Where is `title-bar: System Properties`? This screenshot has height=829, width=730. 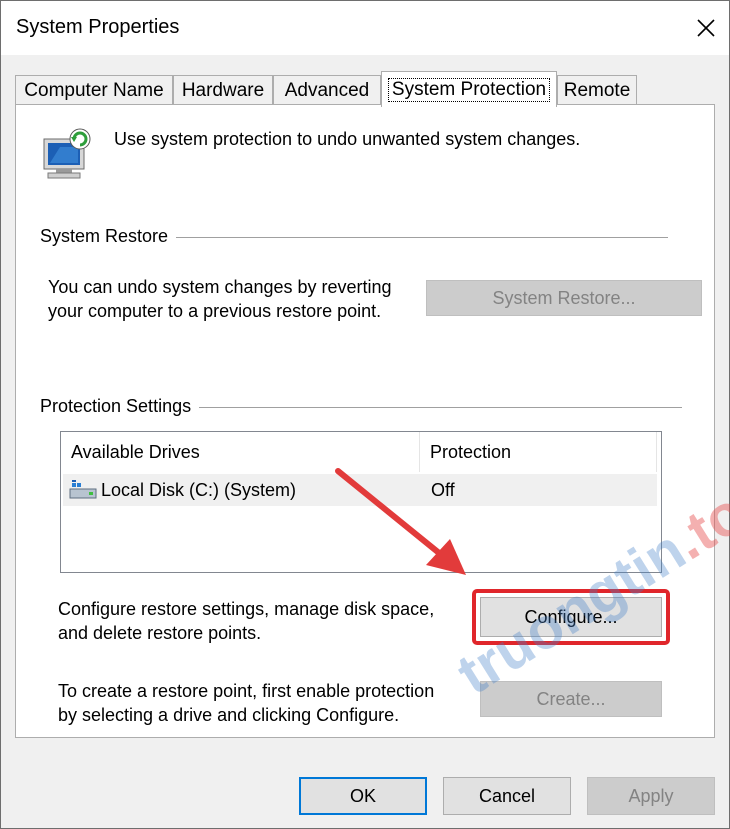 title-bar: System Properties is located at coordinates (365, 28).